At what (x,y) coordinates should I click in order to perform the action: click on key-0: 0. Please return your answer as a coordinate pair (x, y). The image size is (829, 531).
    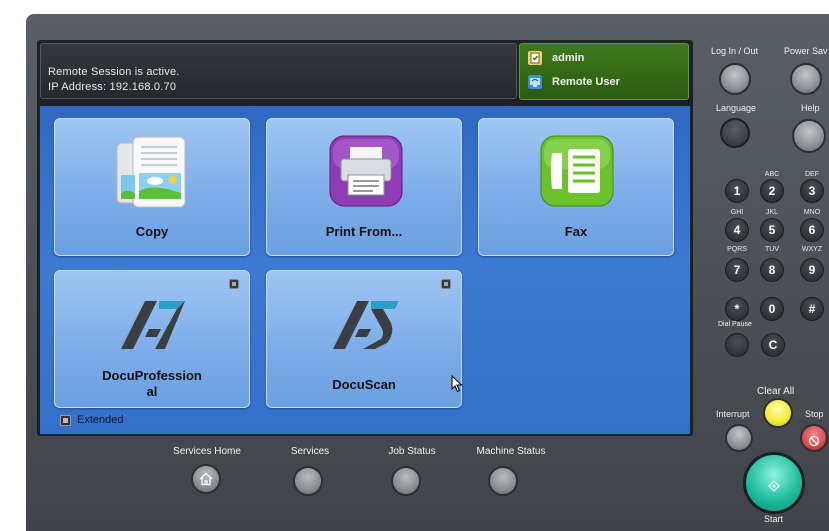
    Looking at the image, I should click on (772, 309).